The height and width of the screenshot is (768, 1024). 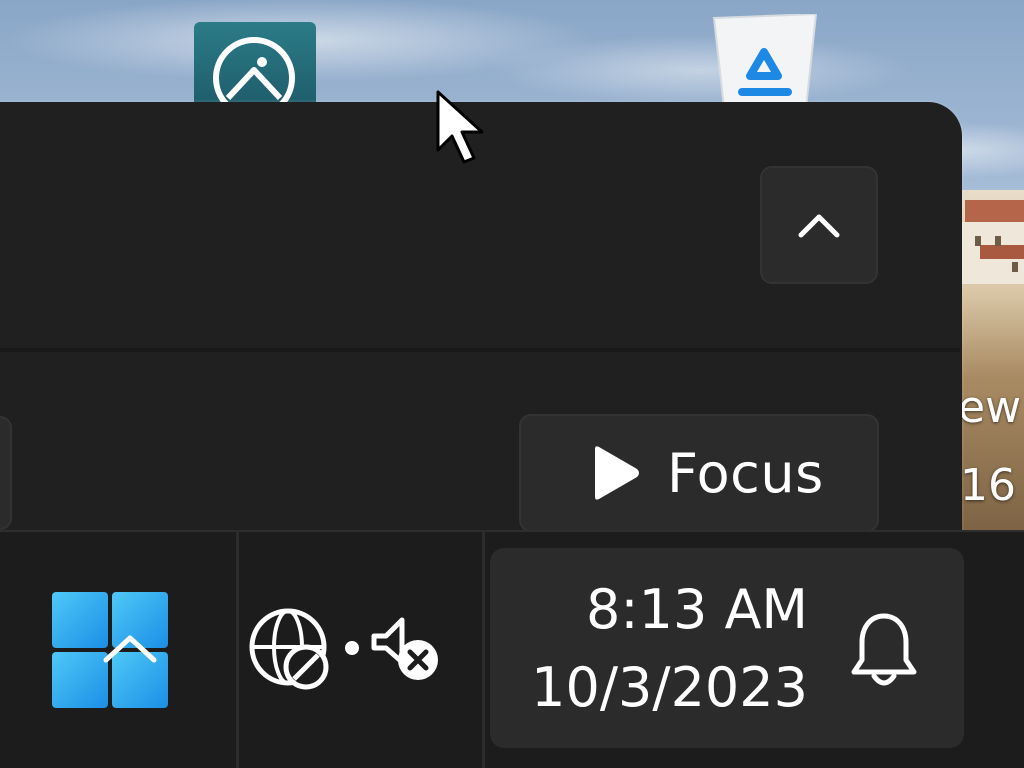 What do you see at coordinates (460, 127) in the screenshot?
I see `mouse-cursor-icon` at bounding box center [460, 127].